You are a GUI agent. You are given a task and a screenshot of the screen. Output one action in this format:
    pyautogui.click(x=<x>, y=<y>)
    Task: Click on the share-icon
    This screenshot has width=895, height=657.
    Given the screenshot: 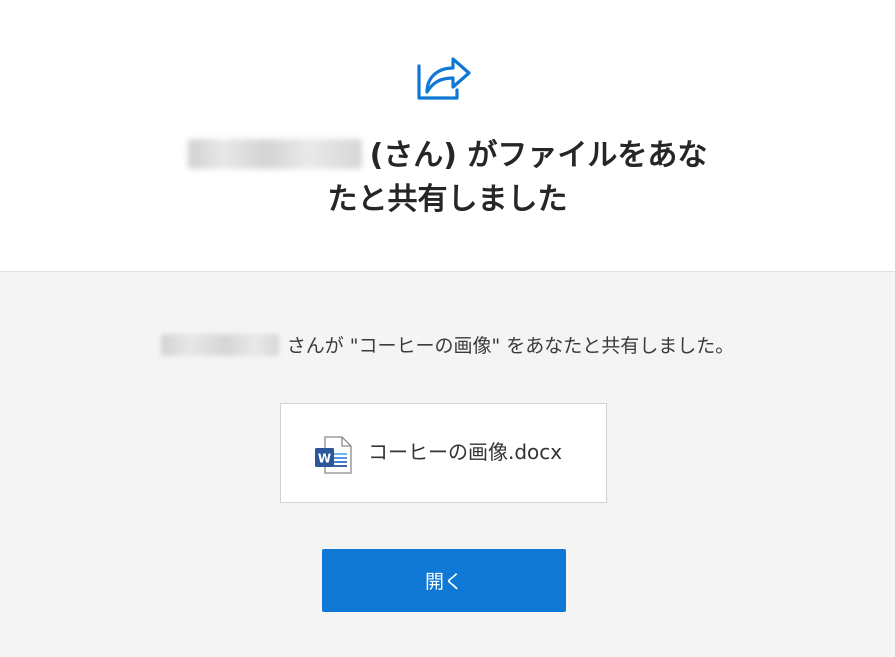 What is the action you would take?
    pyautogui.click(x=444, y=78)
    